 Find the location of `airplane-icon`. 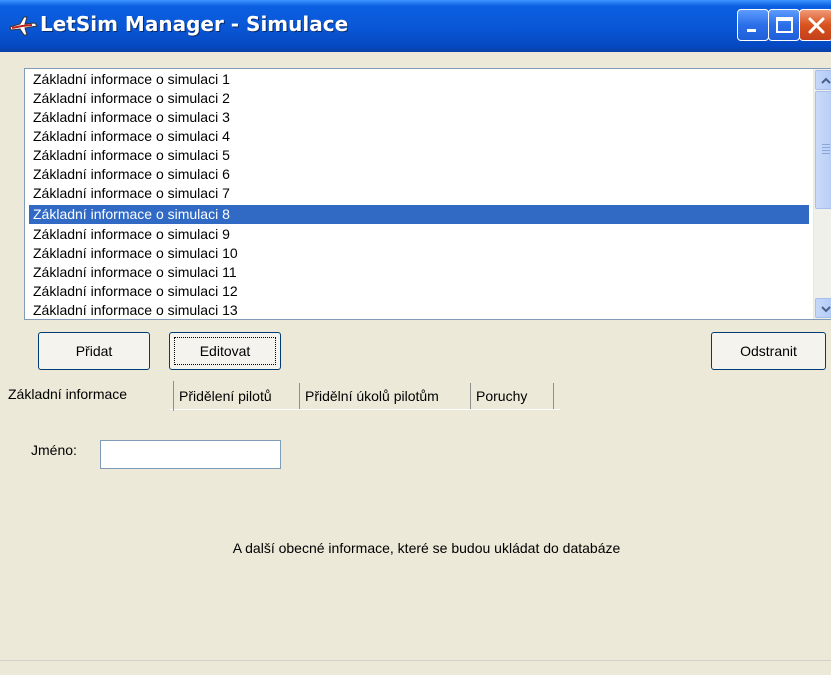

airplane-icon is located at coordinates (23, 26).